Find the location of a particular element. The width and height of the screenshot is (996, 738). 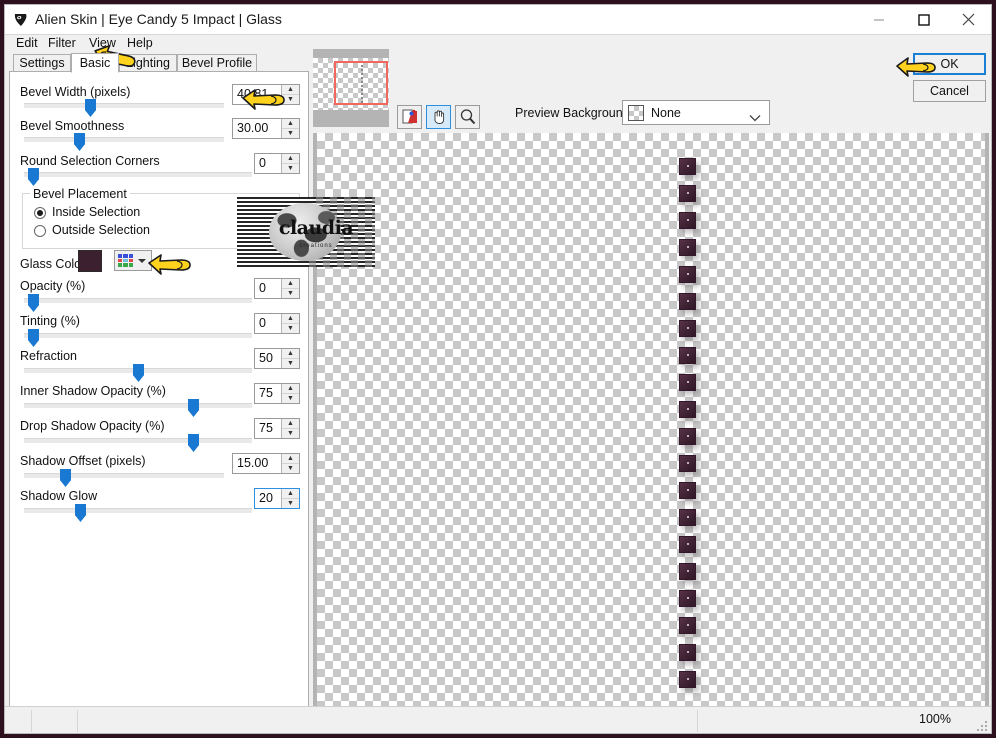

slider-thumb-shadow-glow is located at coordinates (80, 513).